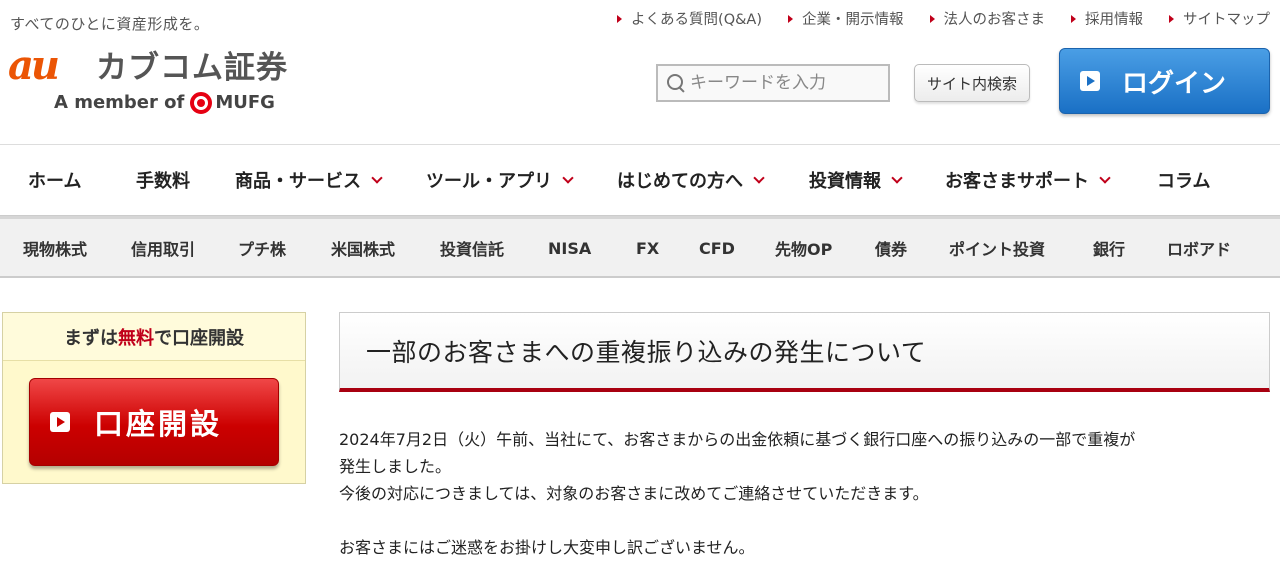 The height and width of the screenshot is (579, 1280). I want to click on search-box, so click(773, 83).